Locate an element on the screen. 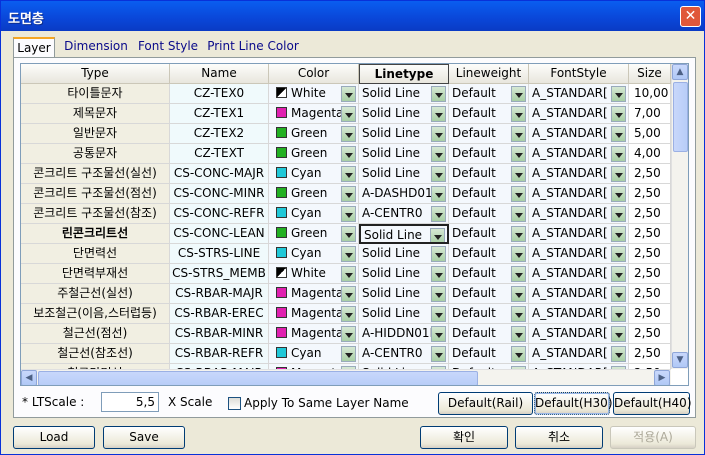  cell-name: CS-RBAR-MINR is located at coordinates (219, 334).